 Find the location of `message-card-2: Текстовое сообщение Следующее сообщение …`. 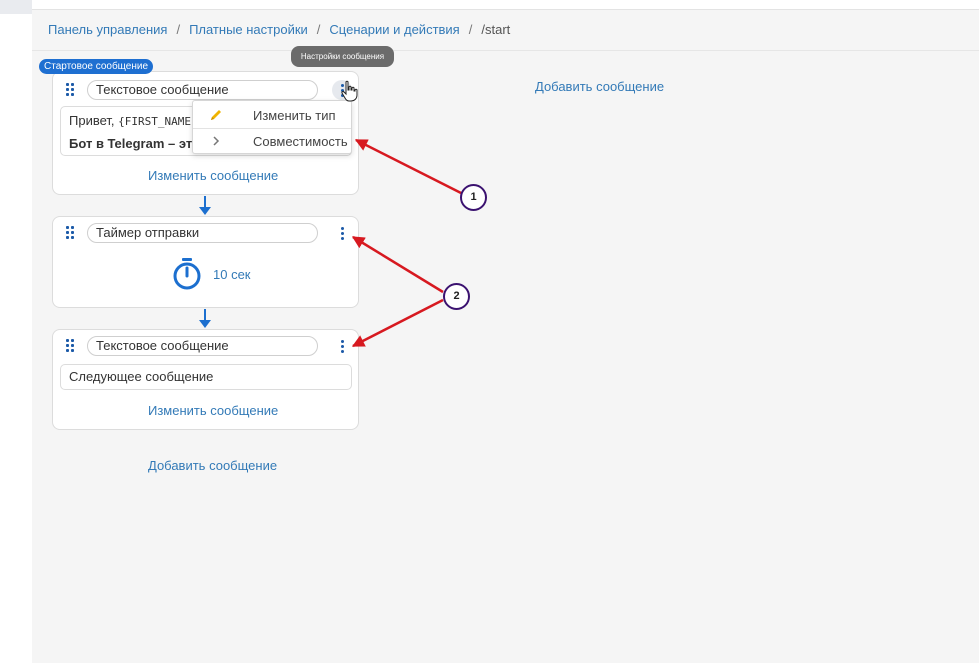

message-card-2: Текстовое сообщение Следующее сообщение … is located at coordinates (205, 379).